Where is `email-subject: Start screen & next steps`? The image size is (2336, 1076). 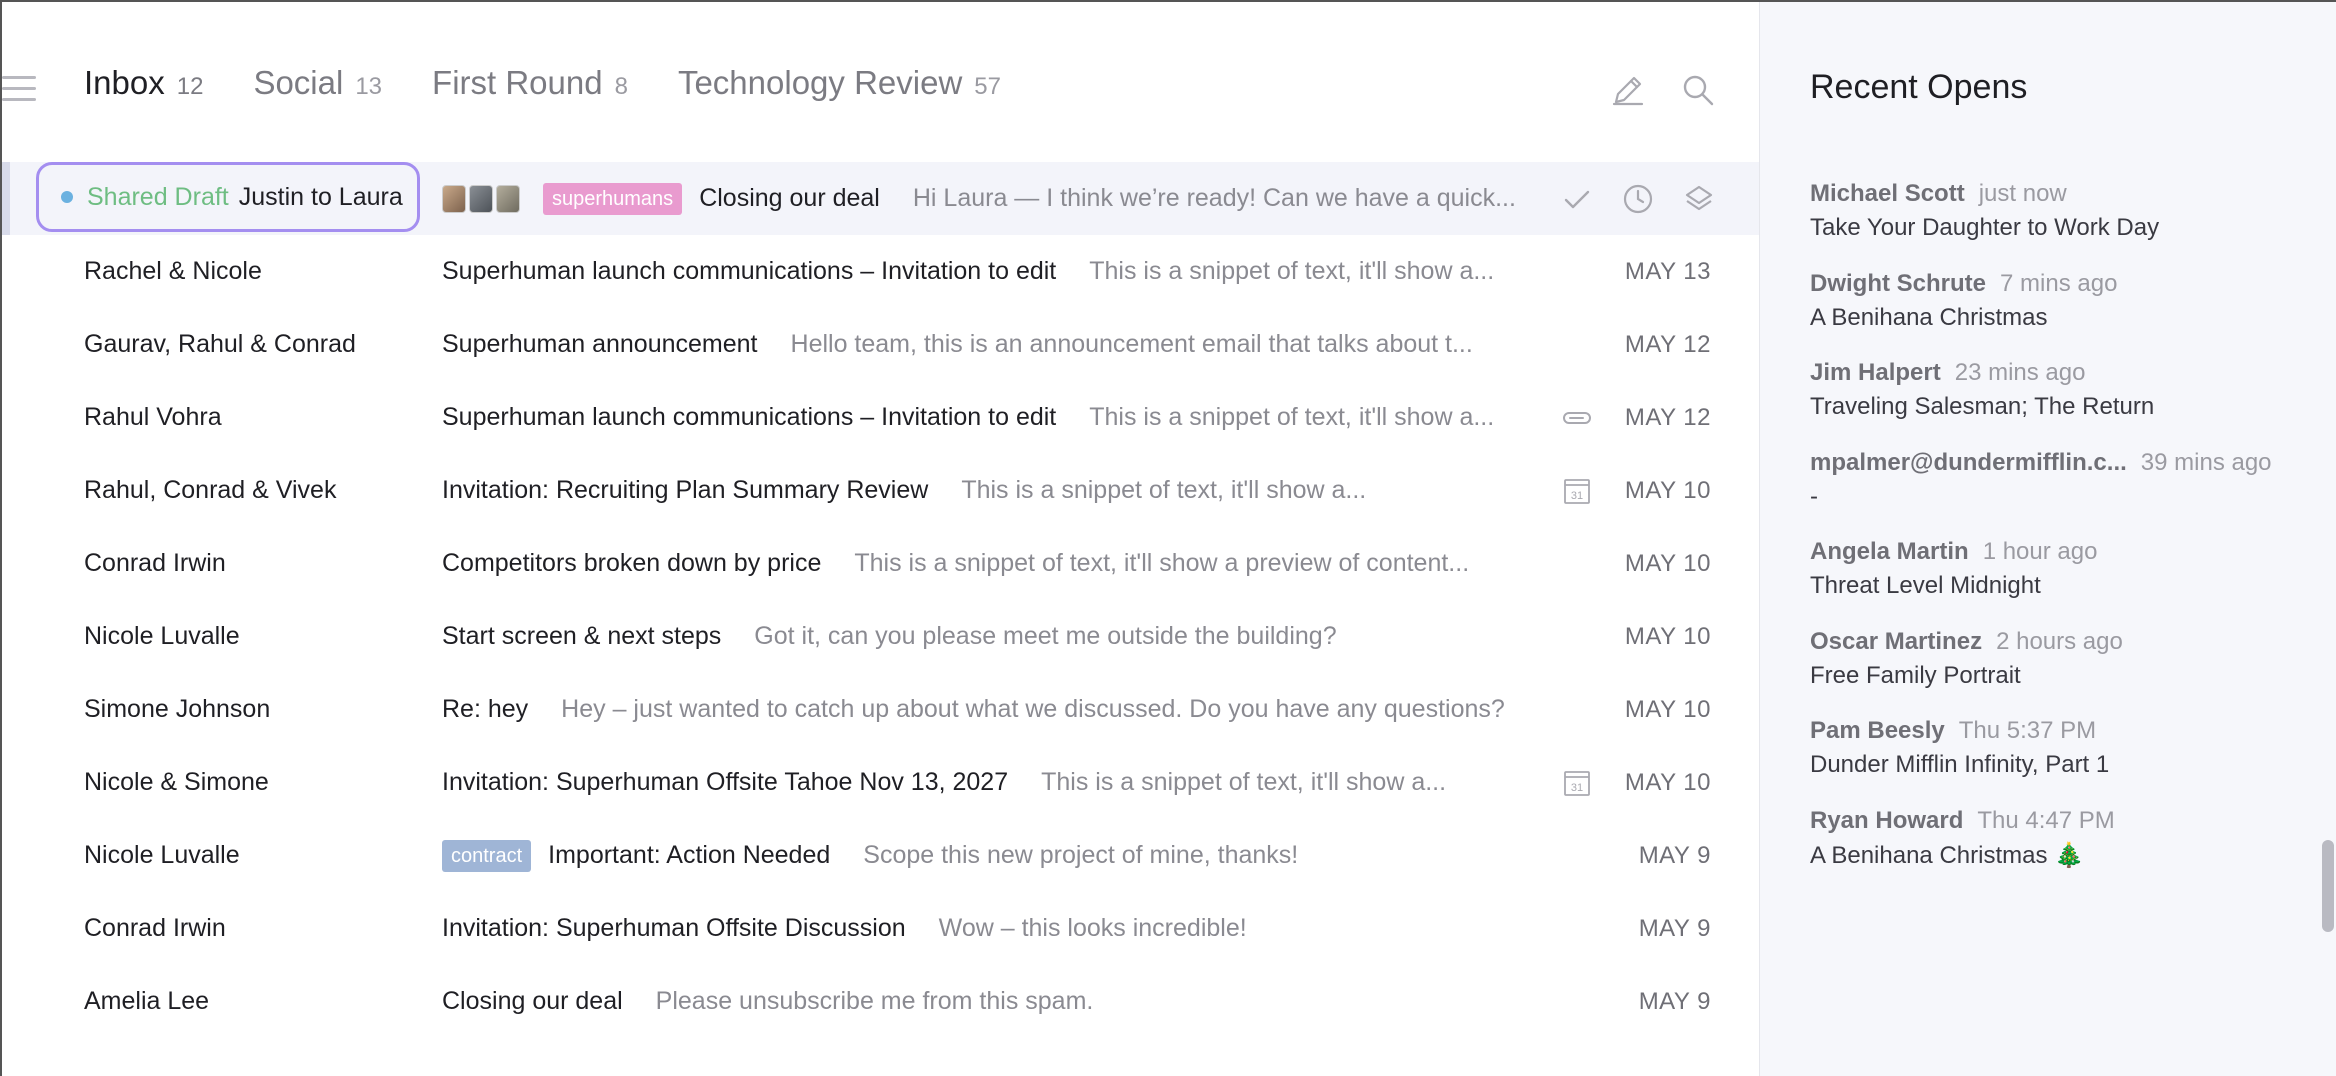 email-subject: Start screen & next steps is located at coordinates (582, 636).